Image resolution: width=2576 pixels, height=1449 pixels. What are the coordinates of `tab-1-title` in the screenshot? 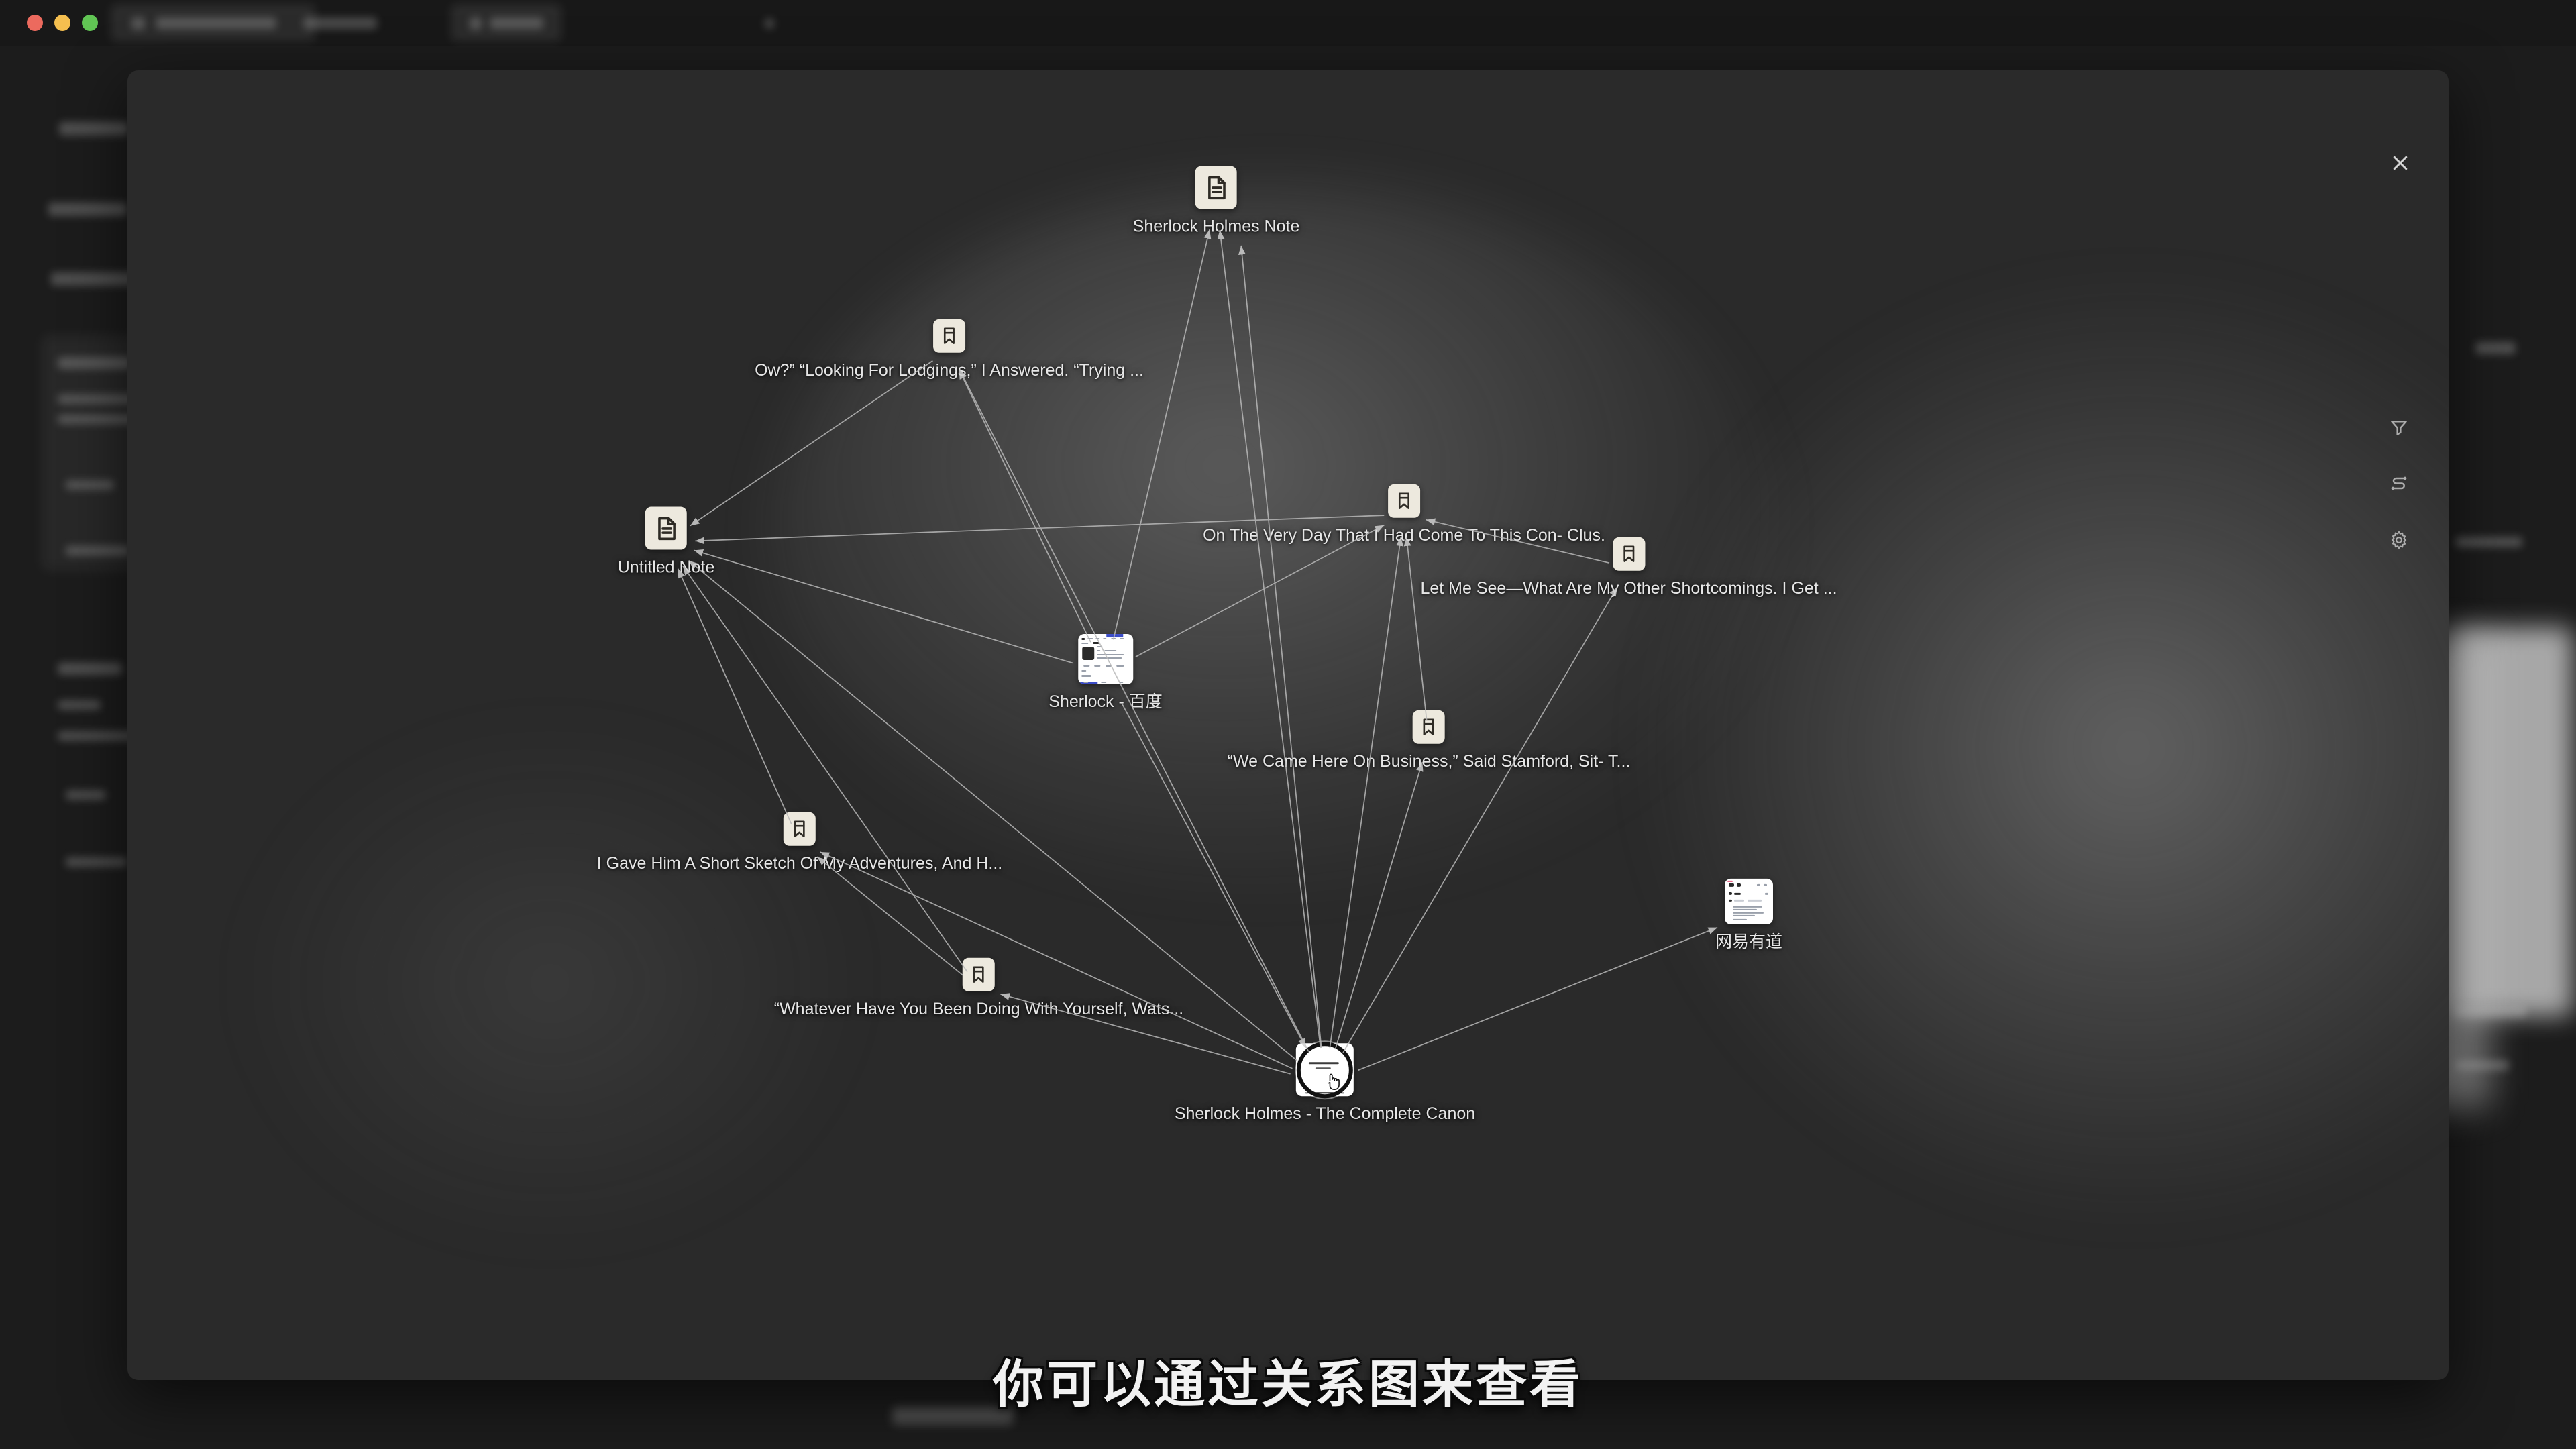 It's located at (216, 23).